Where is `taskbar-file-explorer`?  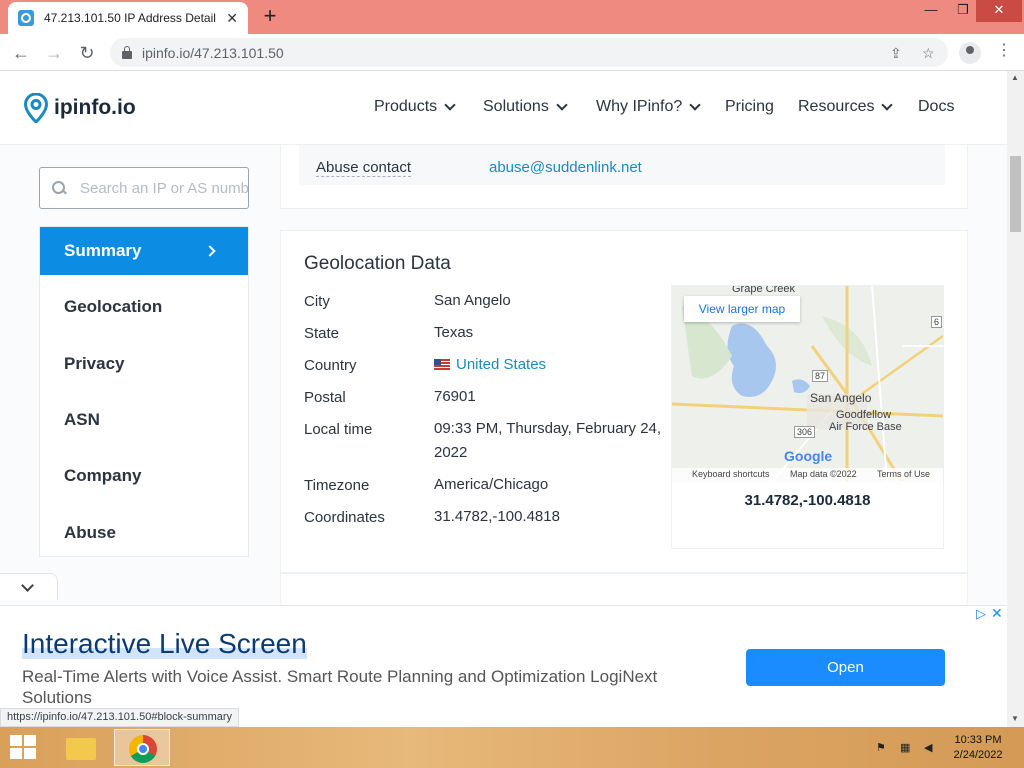 taskbar-file-explorer is located at coordinates (80, 747).